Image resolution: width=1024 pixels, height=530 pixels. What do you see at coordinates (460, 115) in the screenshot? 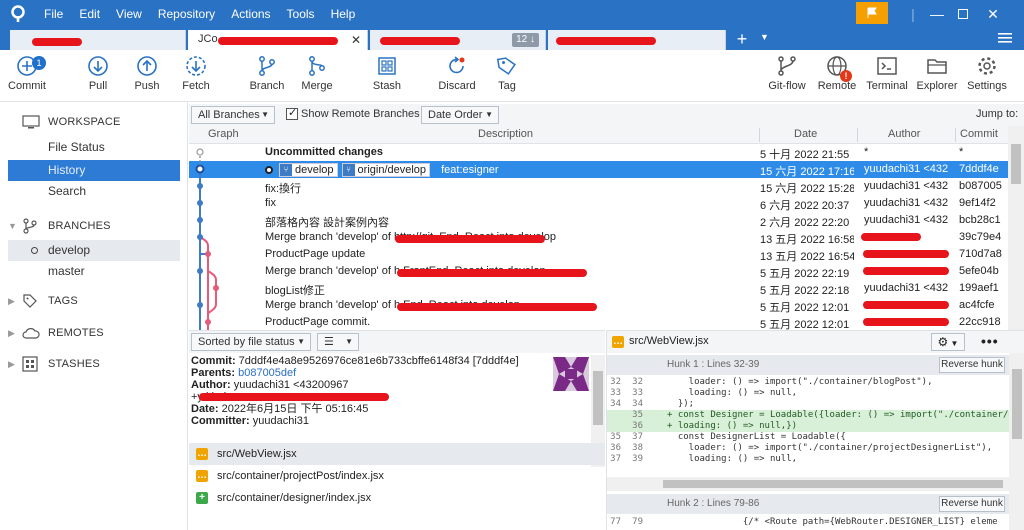
I see `order-select: Date Order ▼` at bounding box center [460, 115].